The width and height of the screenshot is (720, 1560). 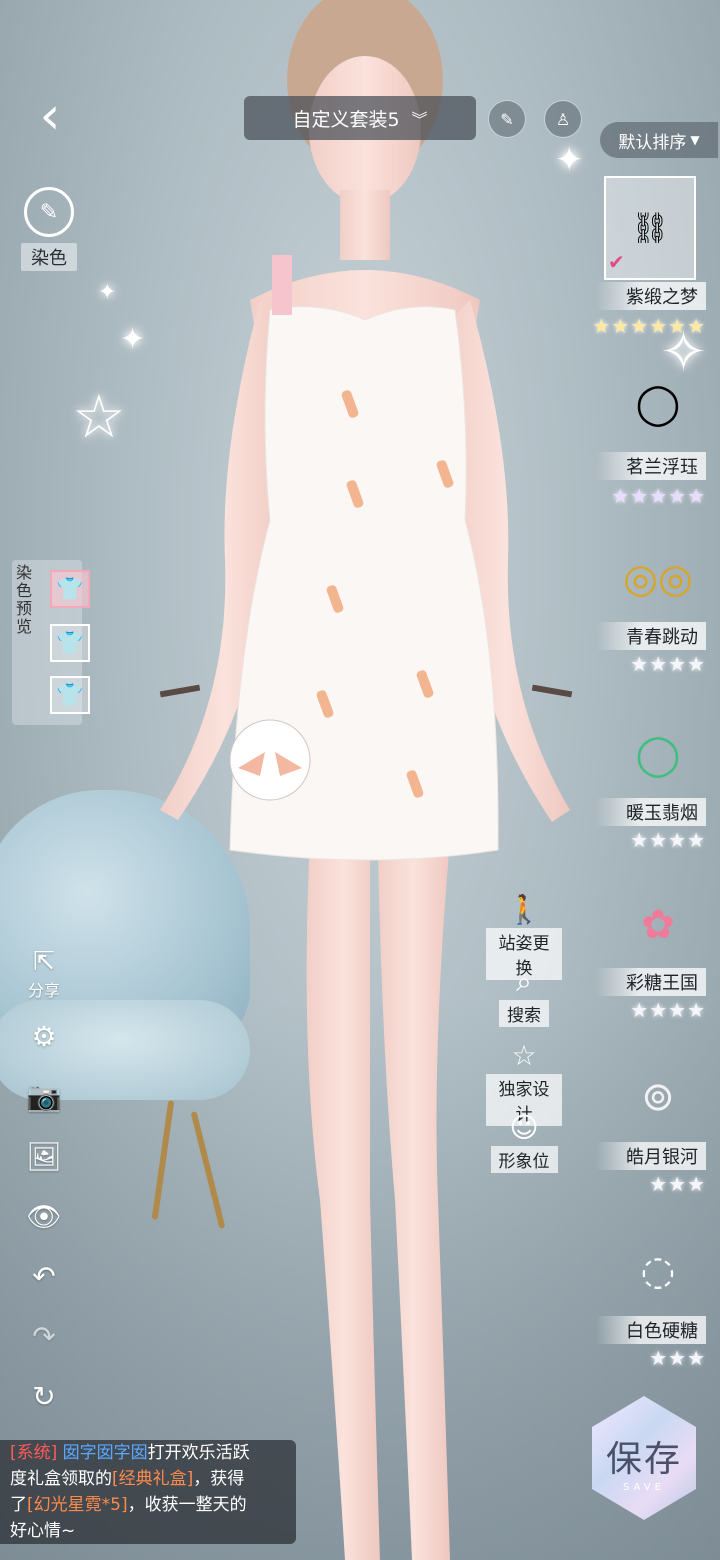 I want to click on share-button: ⇱ 分享, so click(x=44, y=974).